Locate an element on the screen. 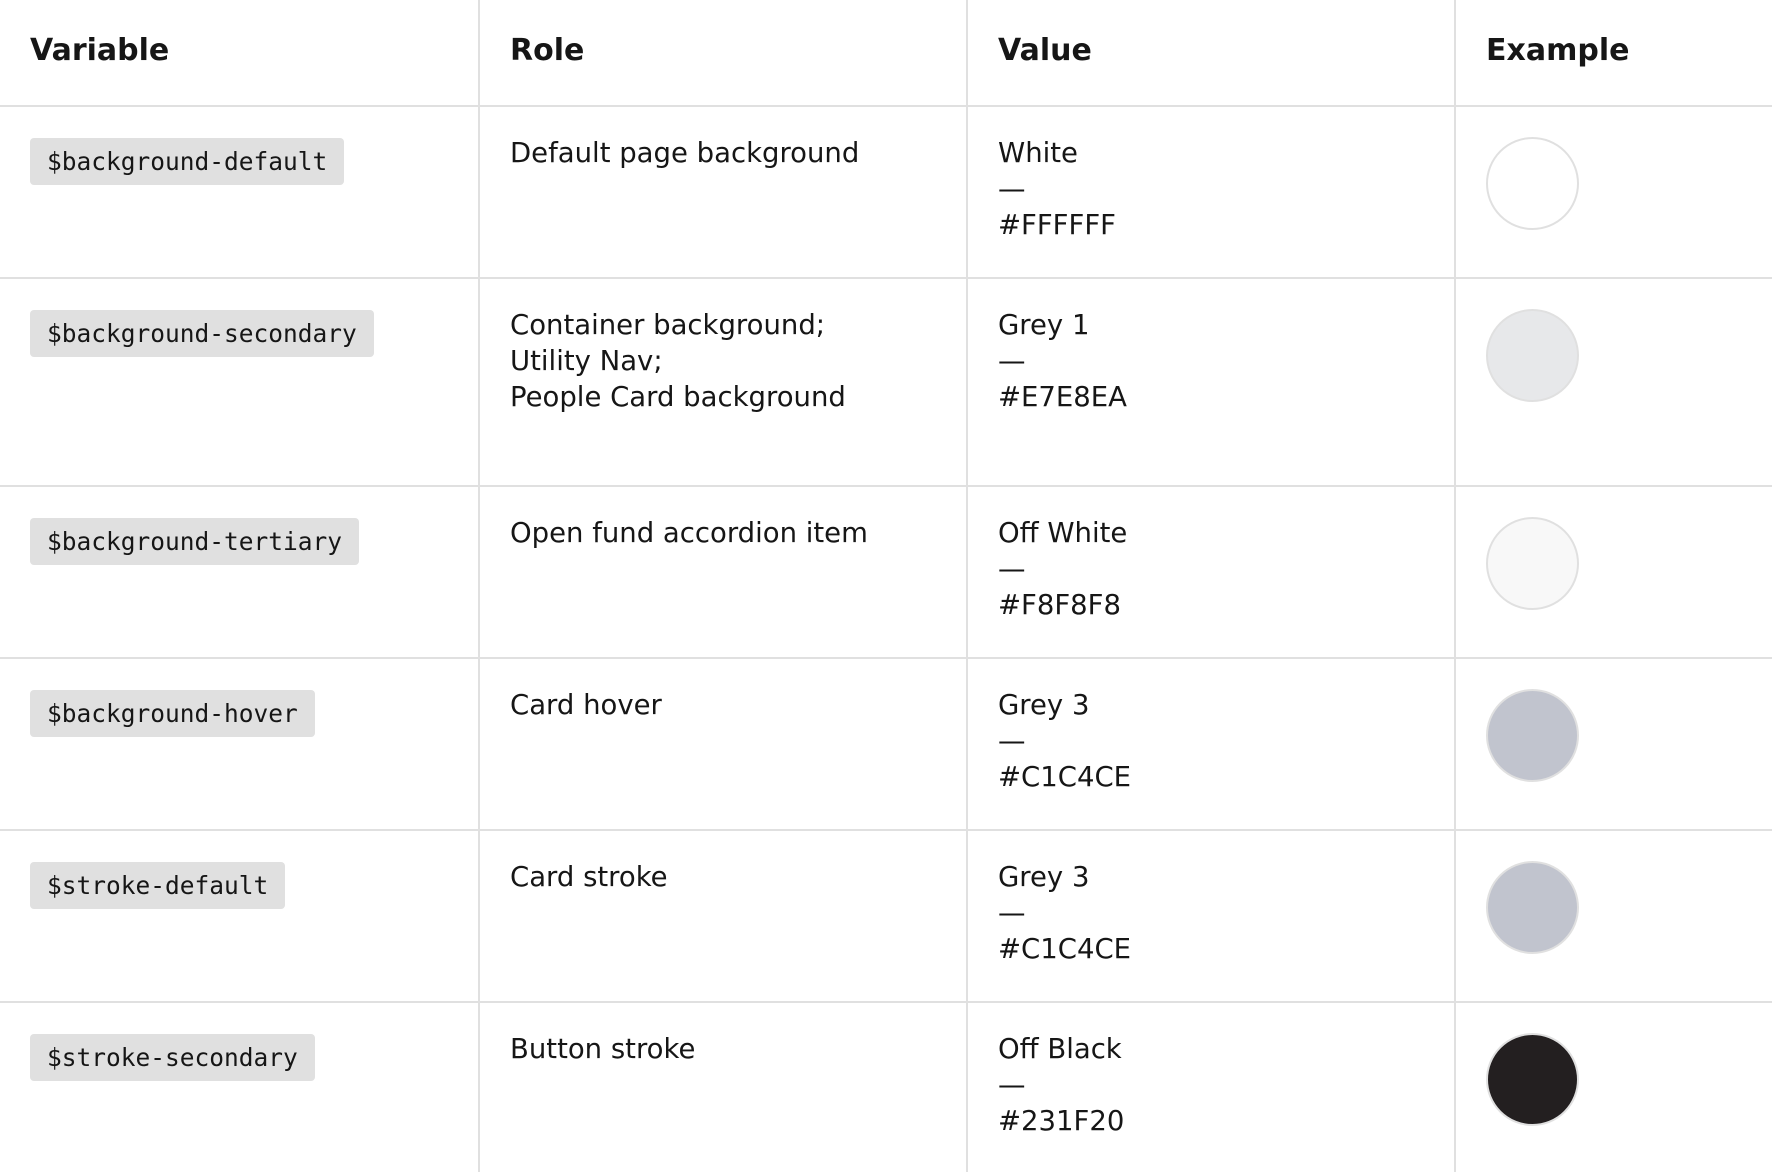 Image resolution: width=1772 pixels, height=1172 pixels. role-text: Button stroke is located at coordinates (603, 1049).